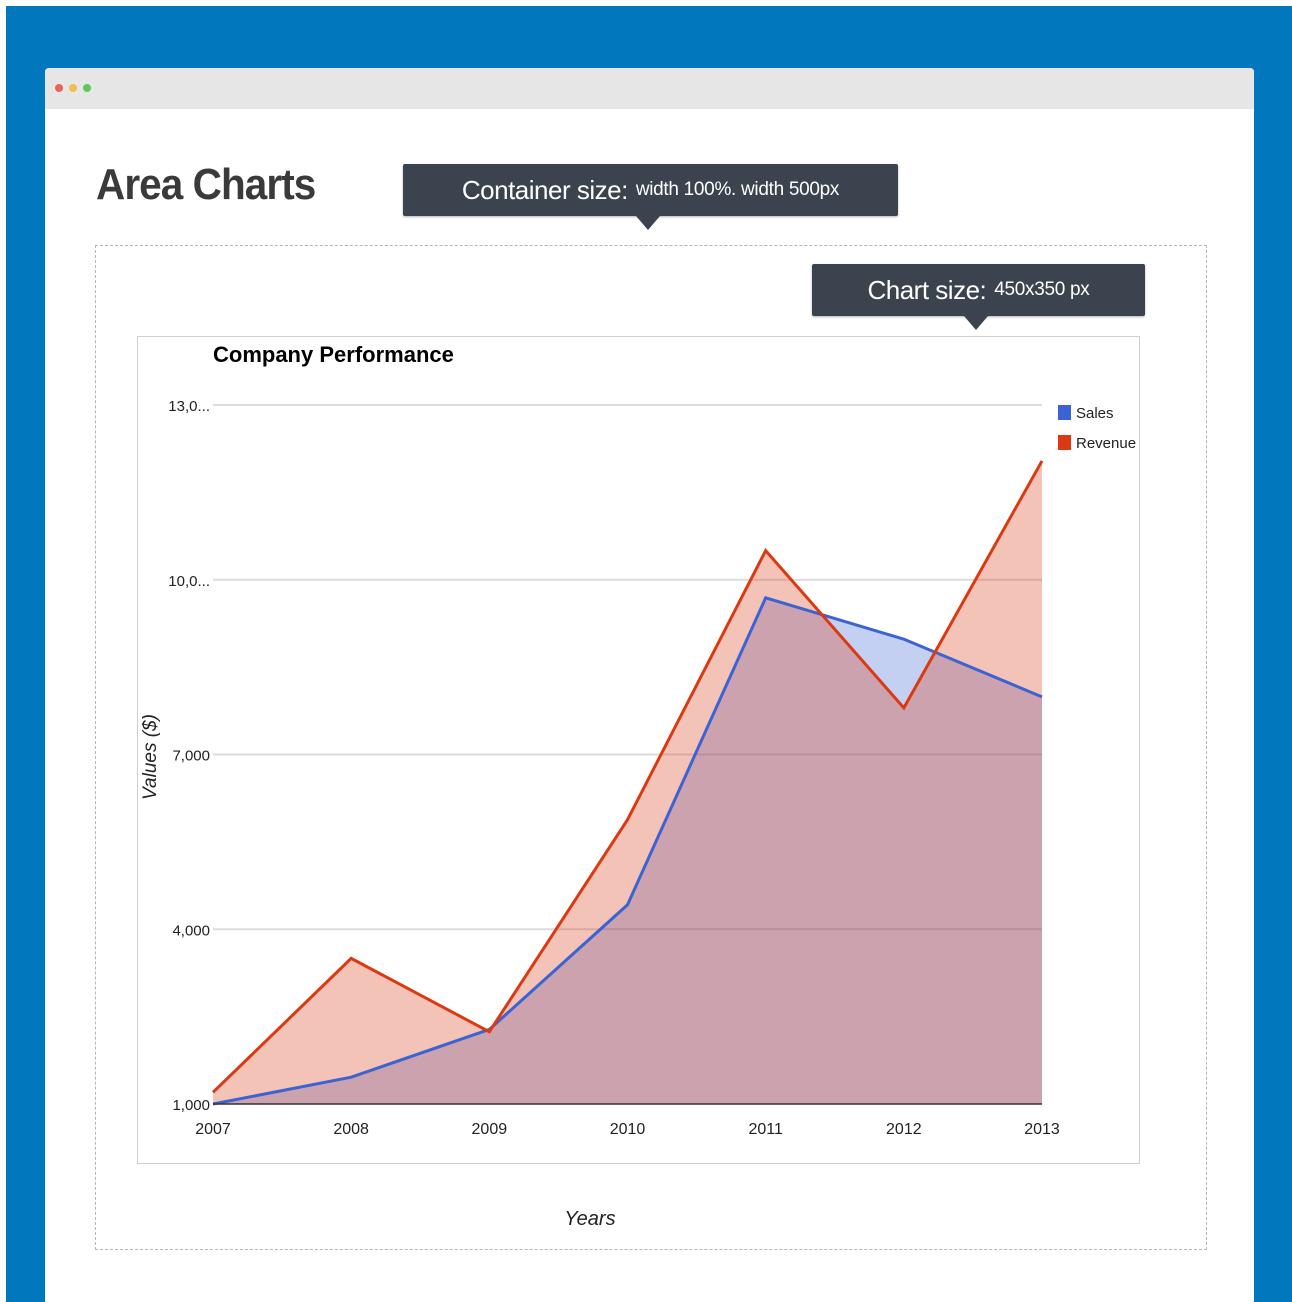 The image size is (1292, 1302). Describe the element at coordinates (1106, 443) in the screenshot. I see `legend-label-revenue: Revenue` at that location.